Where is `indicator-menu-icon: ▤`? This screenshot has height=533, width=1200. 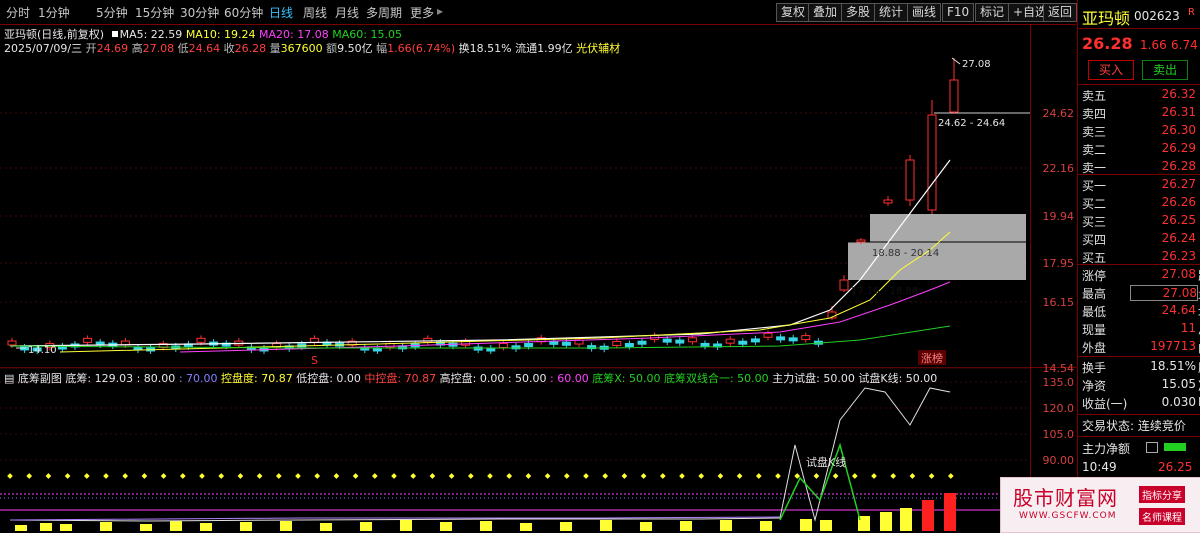 indicator-menu-icon: ▤ is located at coordinates (9, 378).